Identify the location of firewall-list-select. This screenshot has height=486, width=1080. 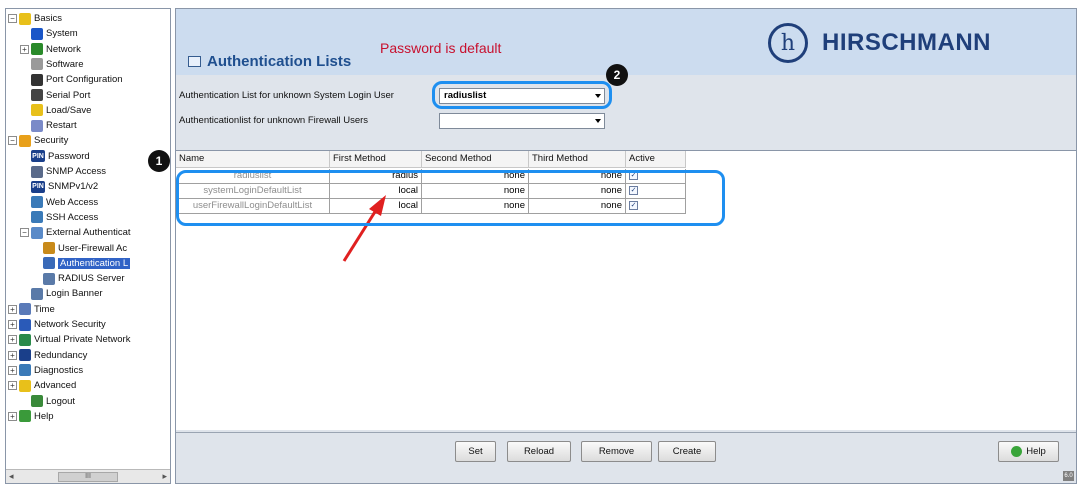
(522, 121).